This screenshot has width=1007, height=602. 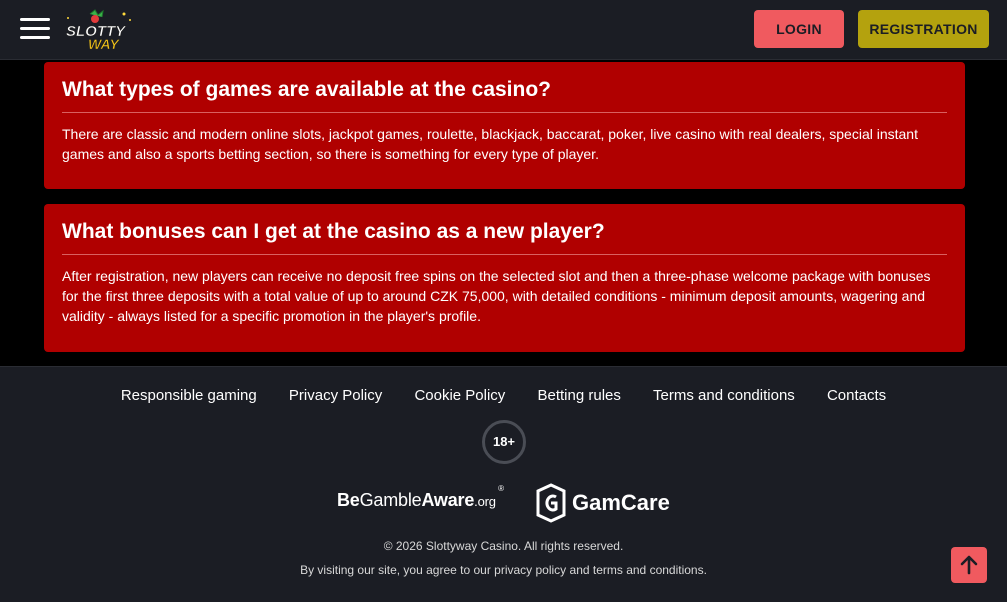 I want to click on footer-link-contacts: Contacts, so click(x=856, y=395).